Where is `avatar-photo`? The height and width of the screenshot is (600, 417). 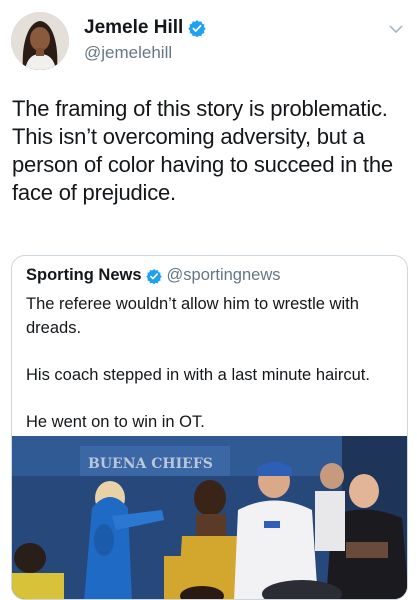
avatar-photo is located at coordinates (40, 41).